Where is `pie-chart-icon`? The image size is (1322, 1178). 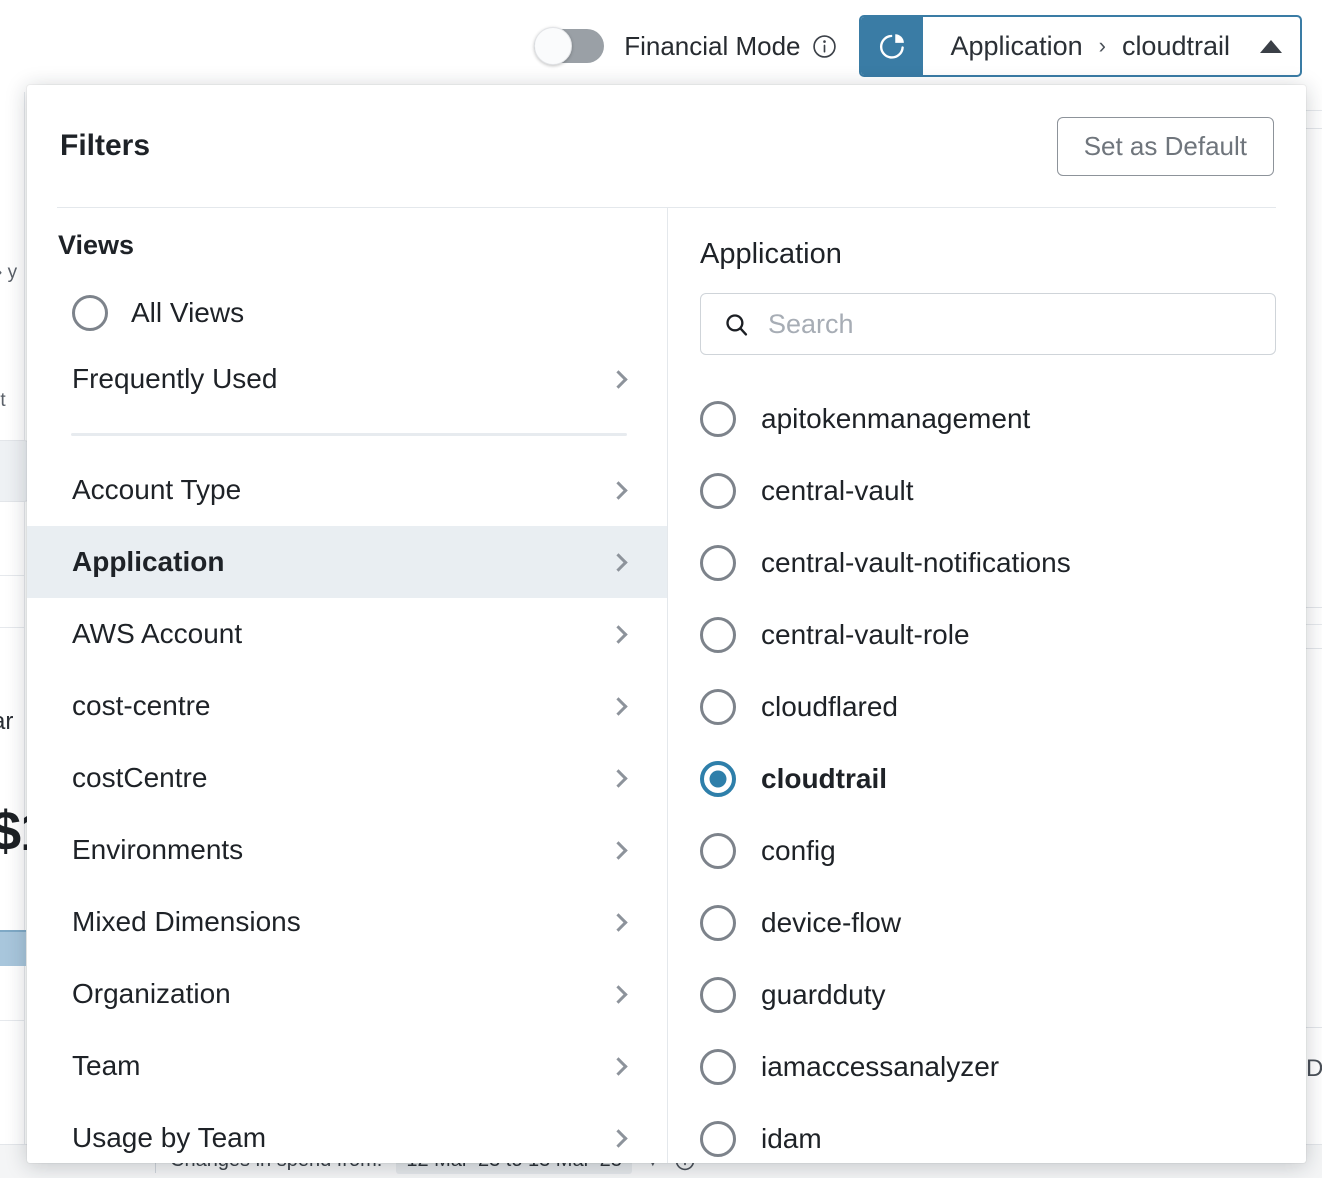 pie-chart-icon is located at coordinates (891, 46).